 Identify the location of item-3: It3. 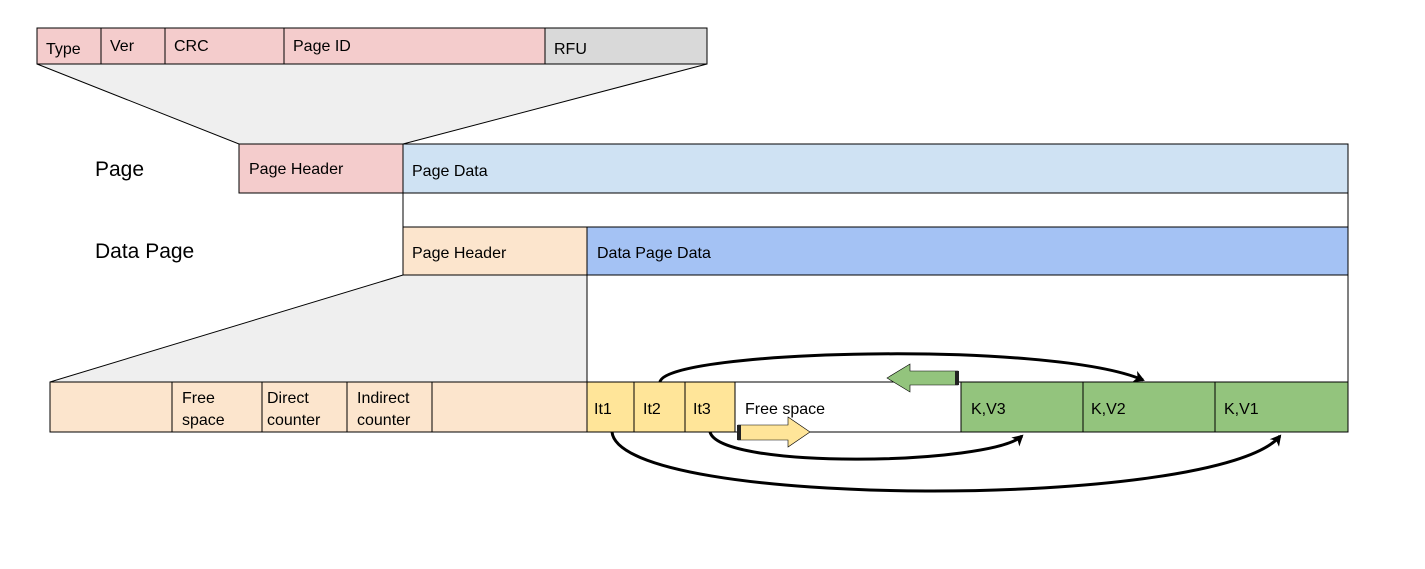
(702, 409).